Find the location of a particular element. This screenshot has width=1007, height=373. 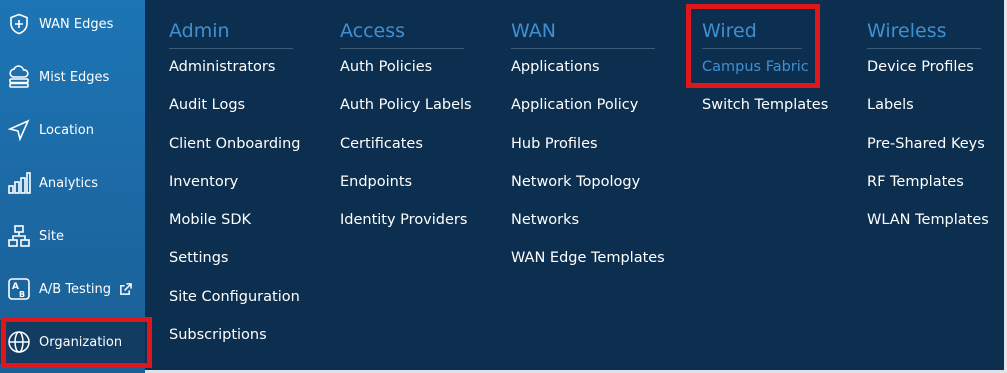

menu-item-applications: Applications is located at coordinates (555, 67).